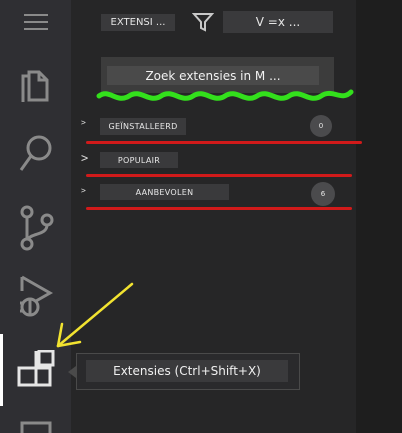 The width and height of the screenshot is (402, 433). I want to click on accounts-icon, so click(35, 425).